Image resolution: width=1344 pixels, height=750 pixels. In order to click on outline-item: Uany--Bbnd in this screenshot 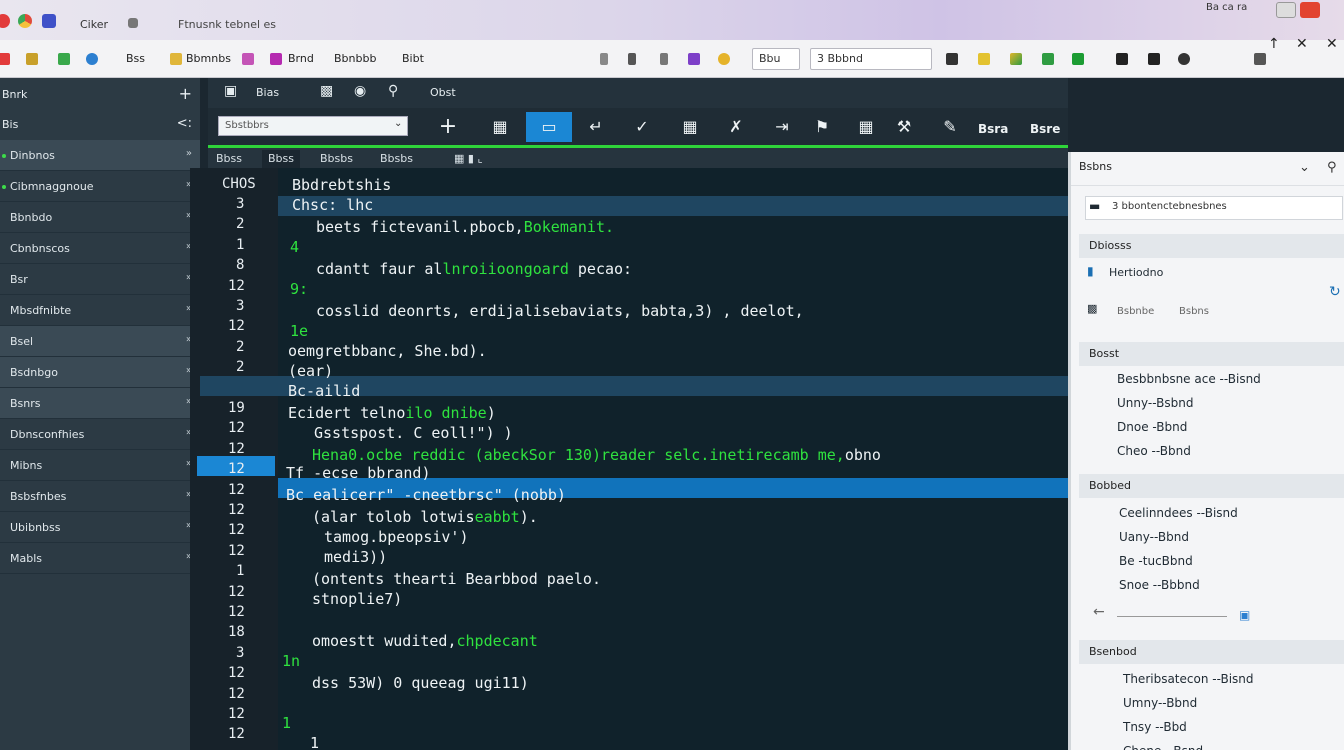, I will do `click(1154, 537)`.